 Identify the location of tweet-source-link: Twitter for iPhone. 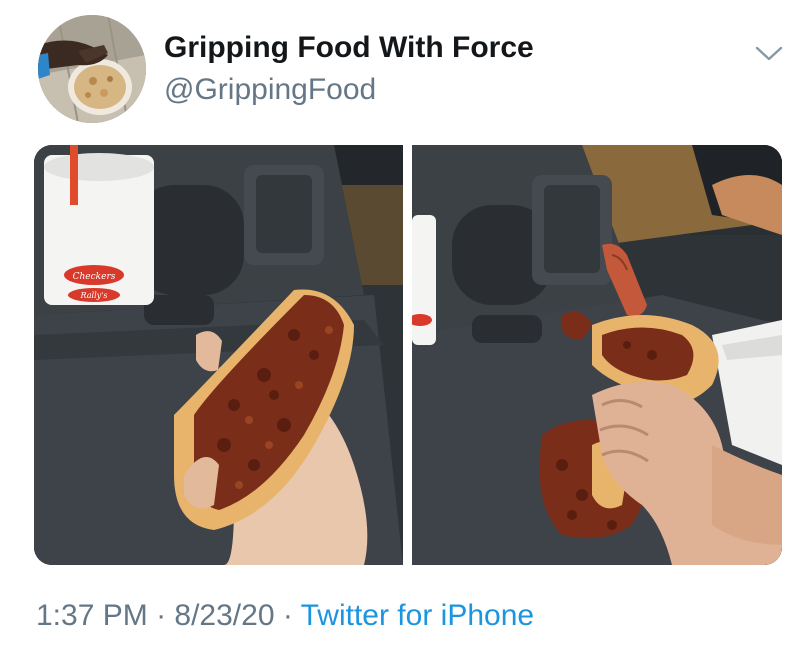
(417, 615).